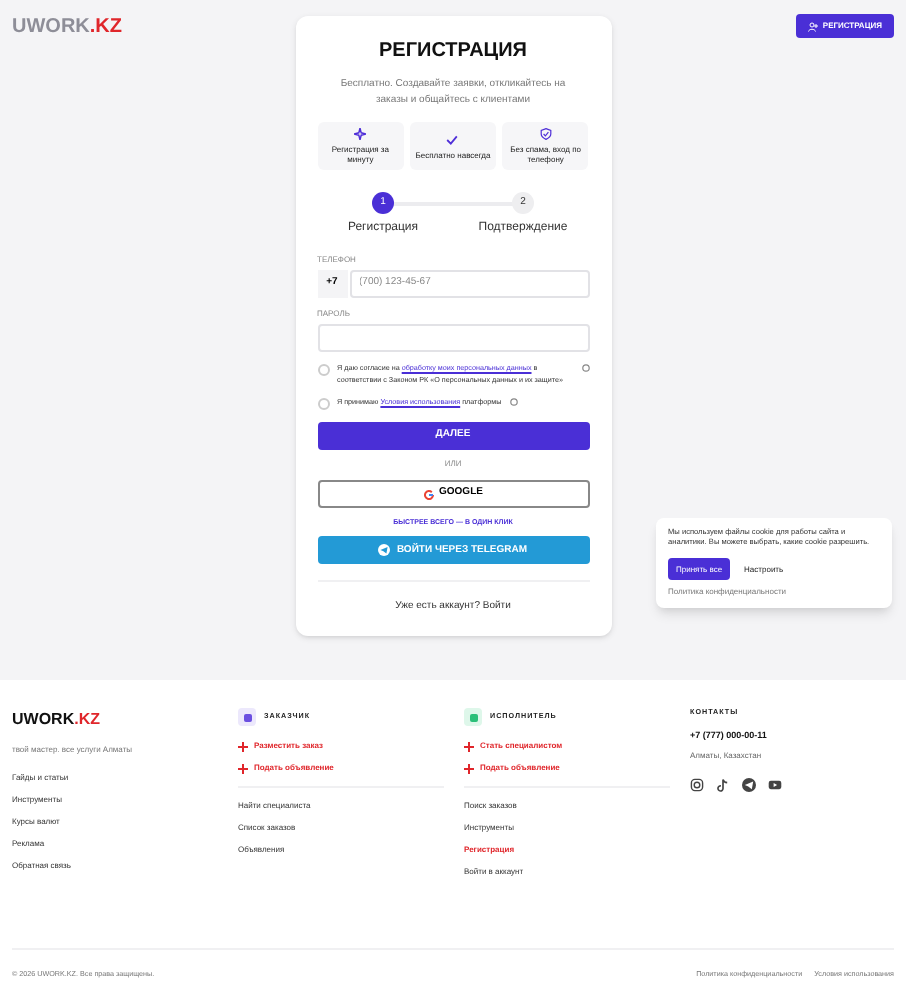 This screenshot has width=906, height=1000. What do you see at coordinates (453, 338) in the screenshot?
I see `password-field` at bounding box center [453, 338].